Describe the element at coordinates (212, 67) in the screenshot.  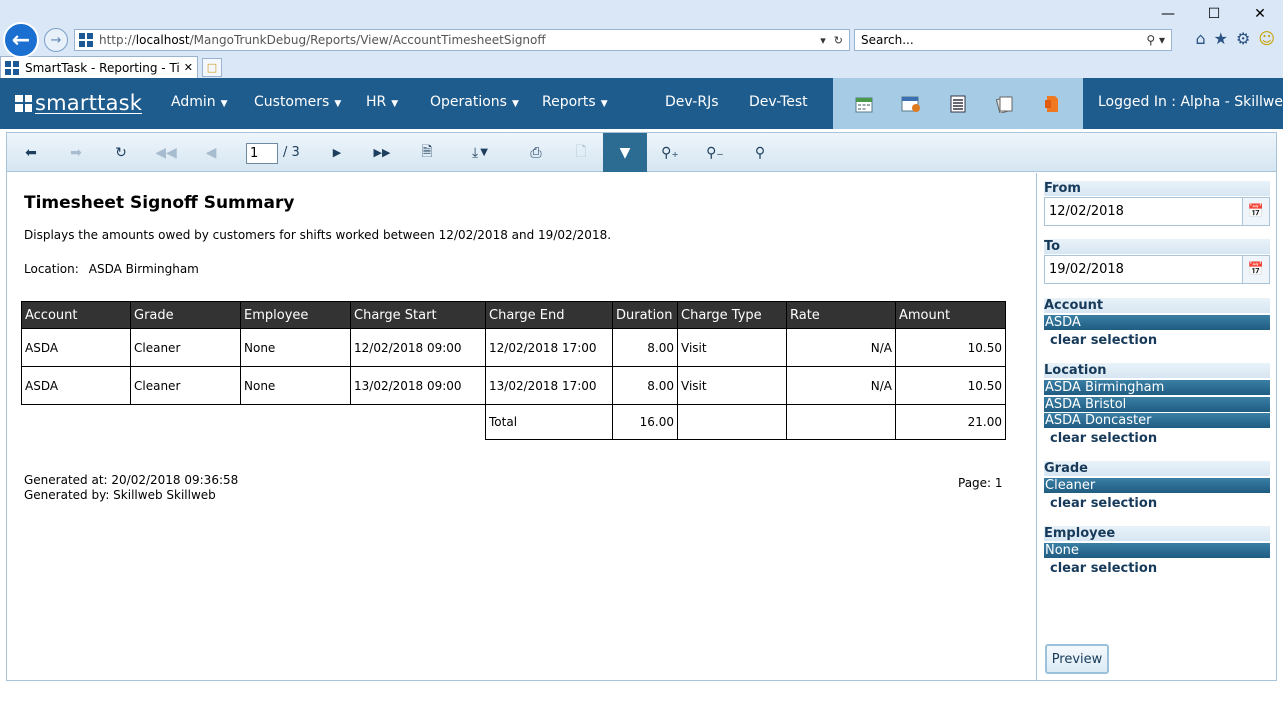
I see `new-tab-icon: □` at that location.